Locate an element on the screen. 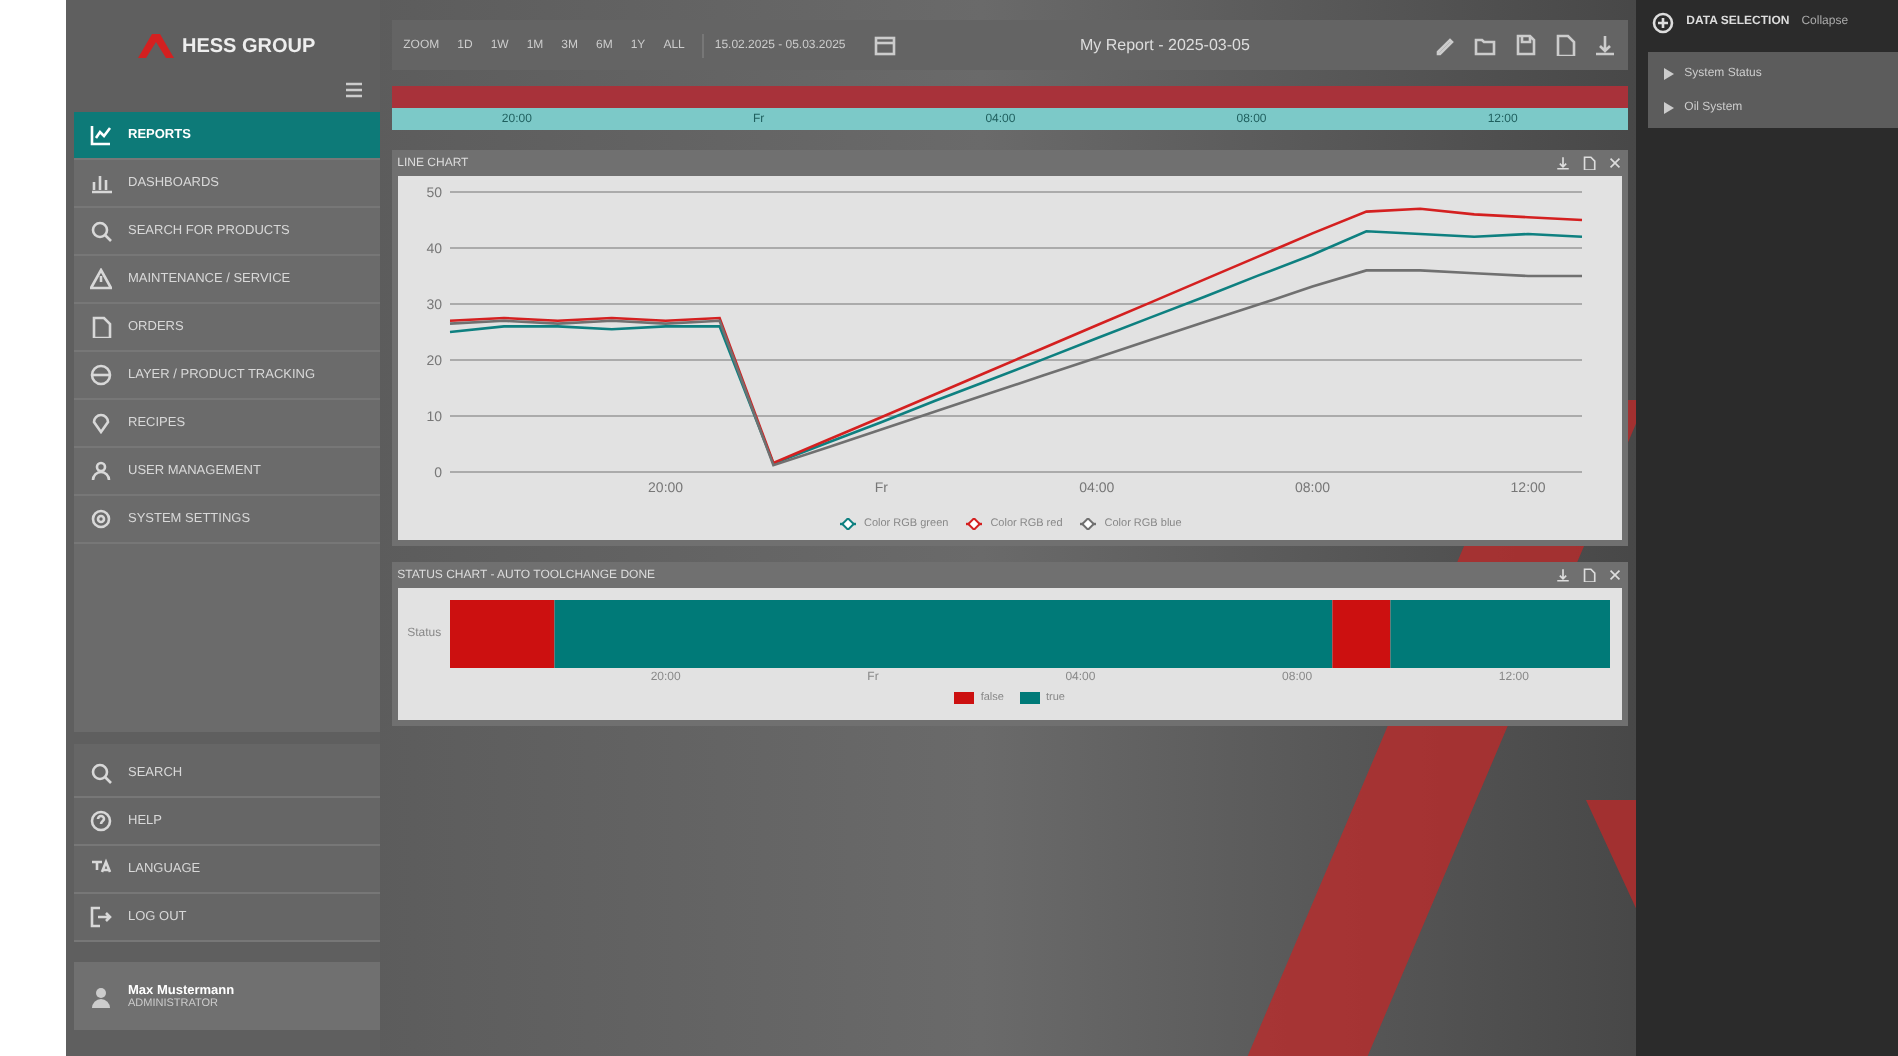 This screenshot has width=1898, height=1056. menu-icon is located at coordinates (353, 90).